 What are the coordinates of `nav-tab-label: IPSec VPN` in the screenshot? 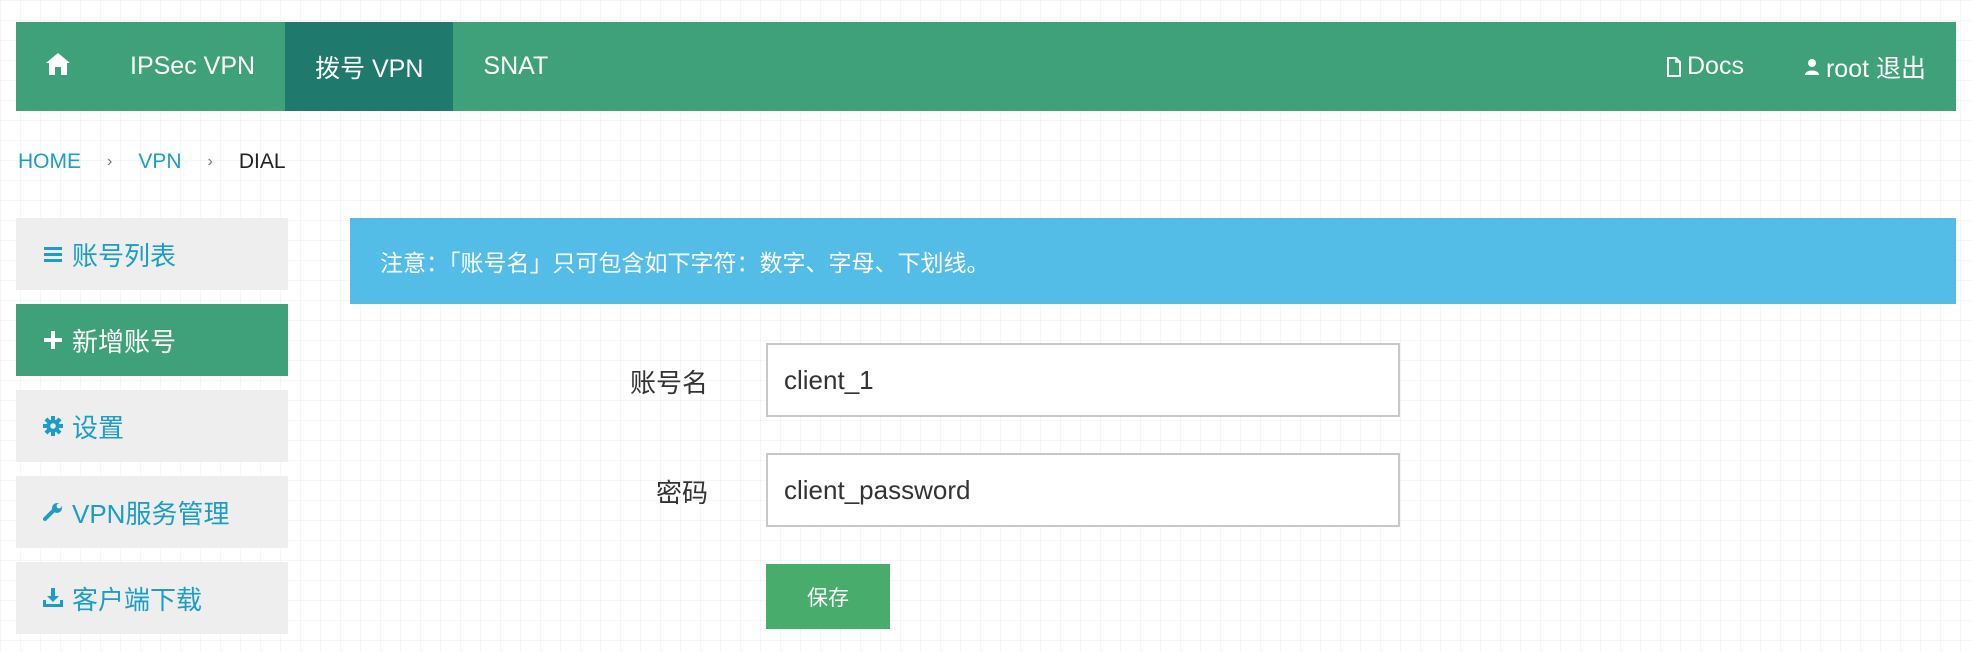 It's located at (193, 66).